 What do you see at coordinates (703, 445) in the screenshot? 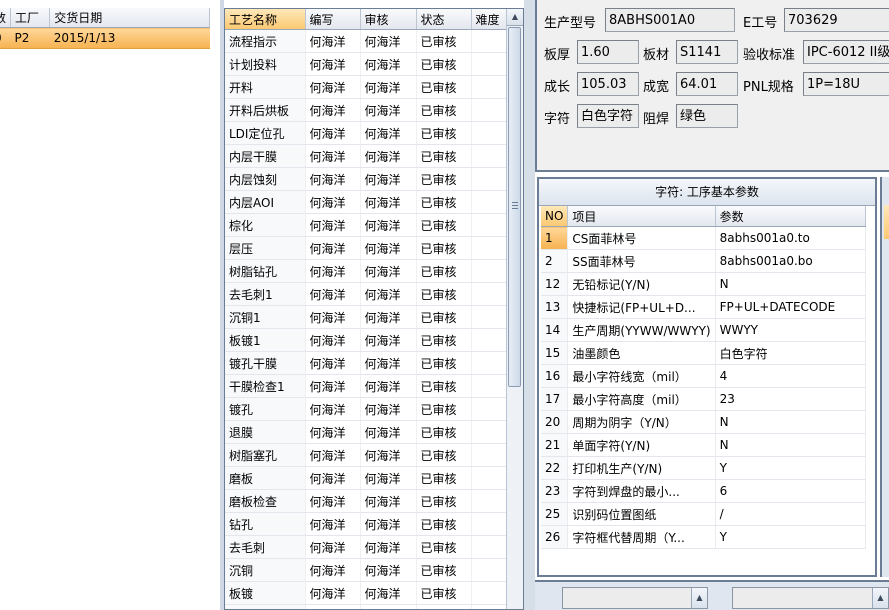
I see `params-row: 21 单面字符(Y/N) N` at bounding box center [703, 445].